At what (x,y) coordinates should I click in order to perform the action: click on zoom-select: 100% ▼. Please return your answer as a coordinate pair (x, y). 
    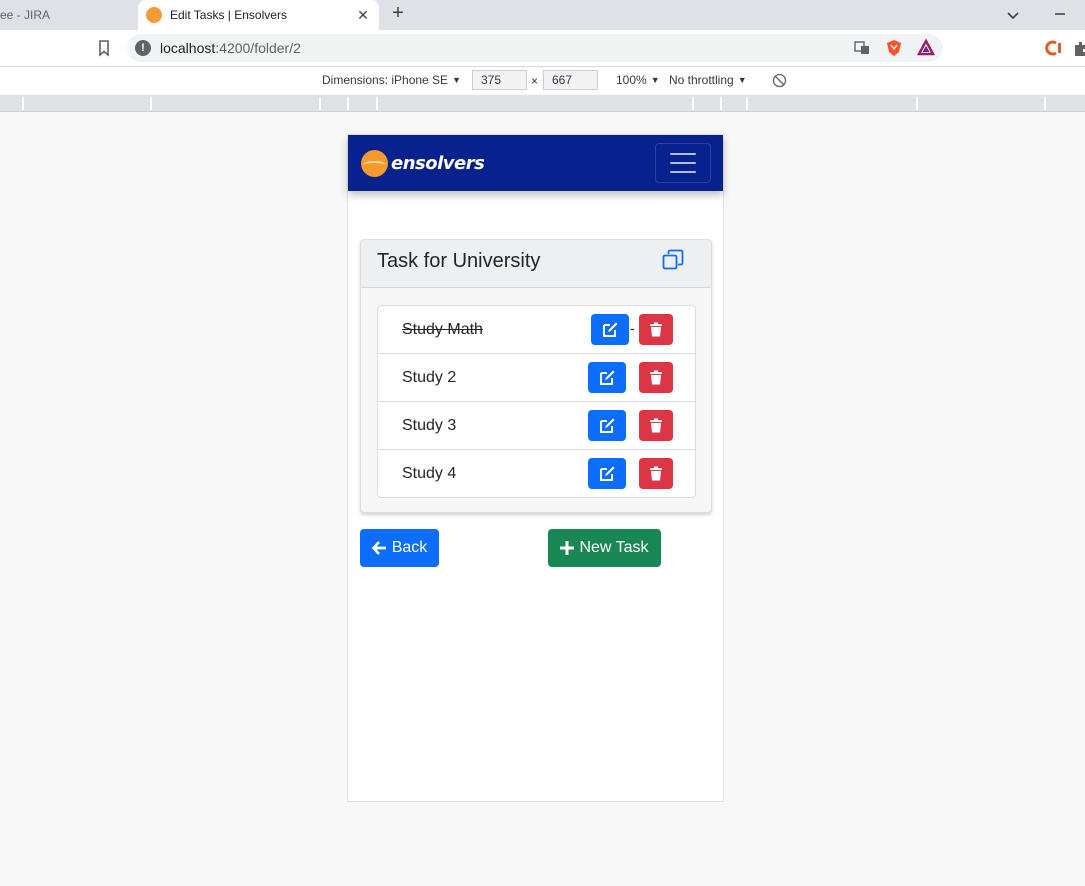
    Looking at the image, I should click on (638, 80).